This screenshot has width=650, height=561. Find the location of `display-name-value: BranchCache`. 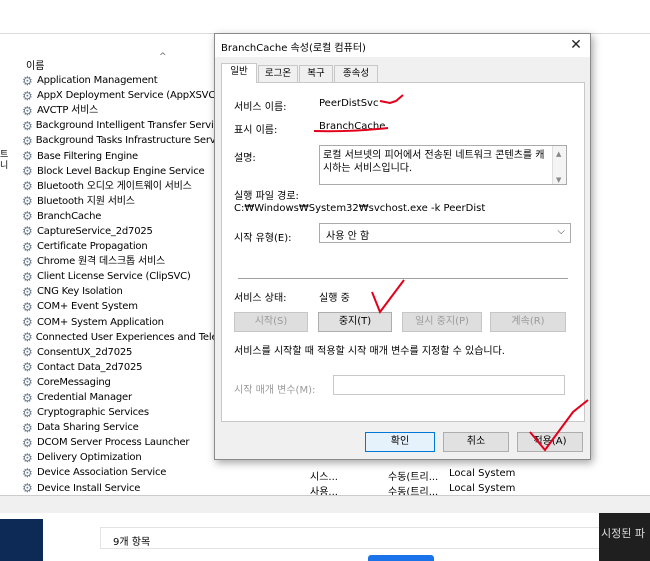

display-name-value: BranchCache is located at coordinates (352, 126).